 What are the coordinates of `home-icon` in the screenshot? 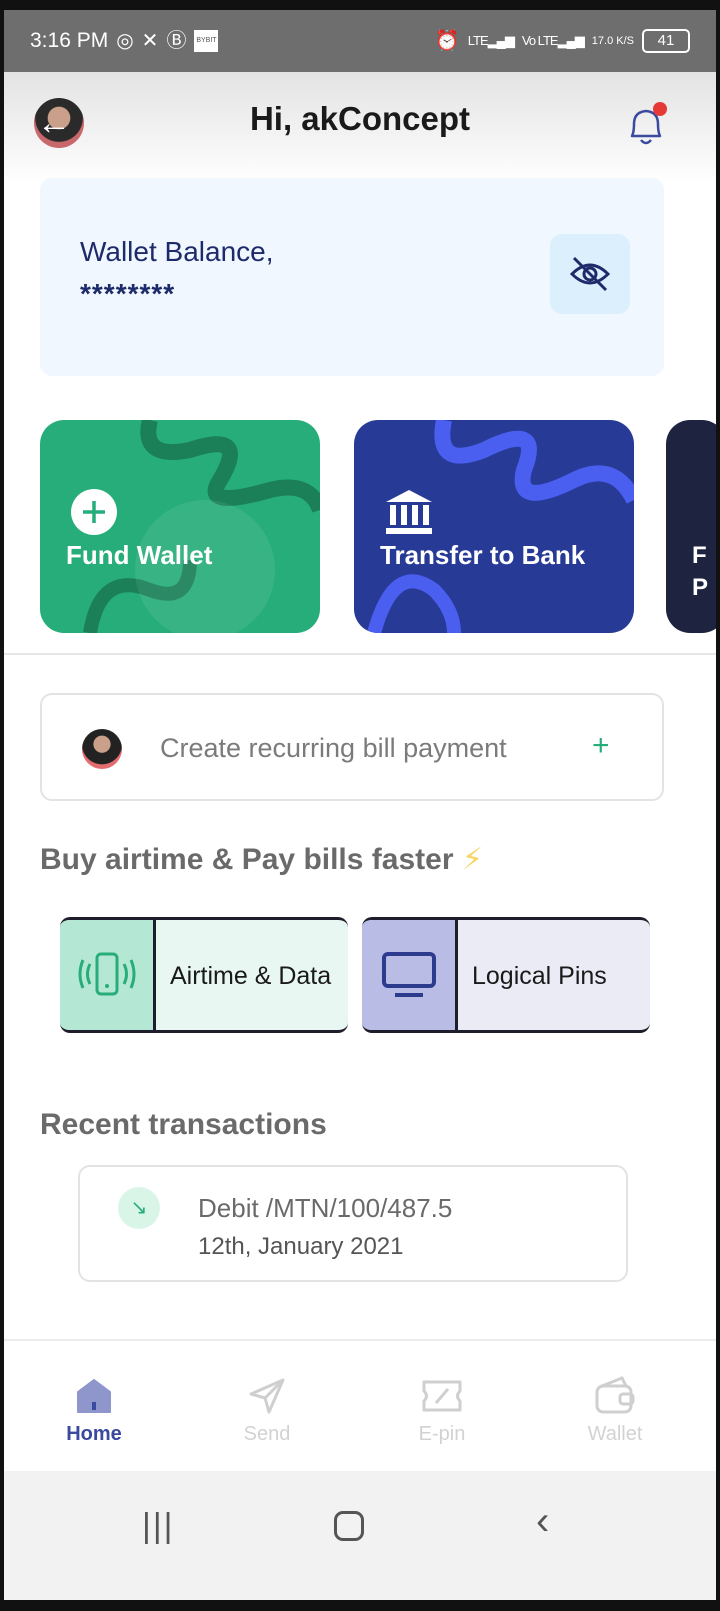 It's located at (94, 1396).